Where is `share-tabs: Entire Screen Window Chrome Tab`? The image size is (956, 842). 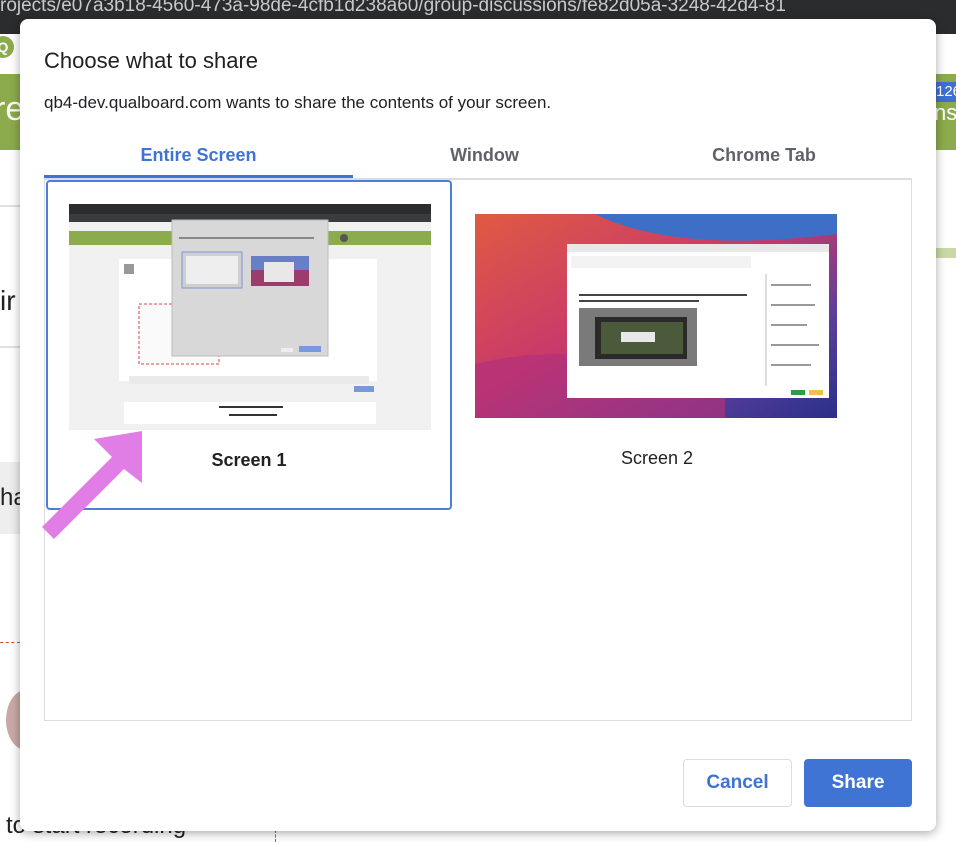 share-tabs: Entire Screen Window Chrome Tab is located at coordinates (478, 158).